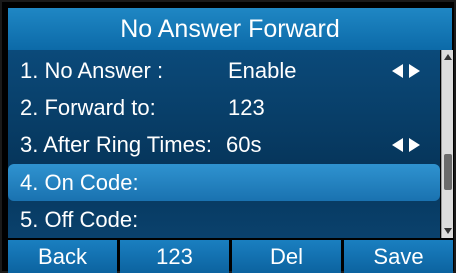 The height and width of the screenshot is (273, 456). What do you see at coordinates (224, 182) in the screenshot?
I see `list-item-on-code: 4. On Code:` at bounding box center [224, 182].